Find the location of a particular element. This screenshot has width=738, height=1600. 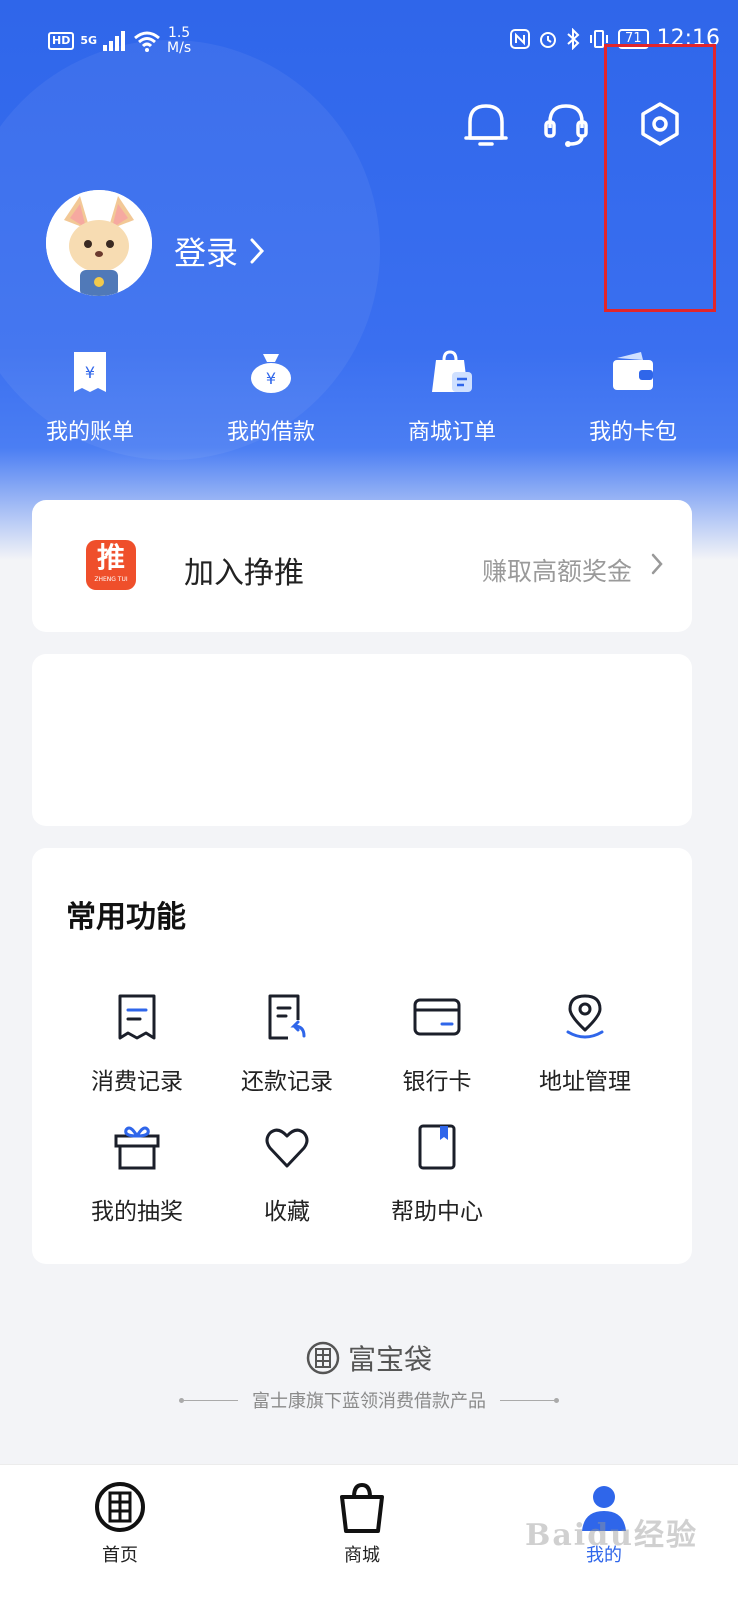

tab-label: 首页 is located at coordinates (120, 1555).